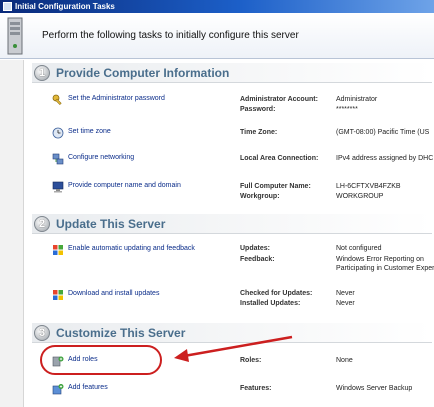  I want to click on window-titlebar: Initial Configuration Tasks, so click(217, 6).